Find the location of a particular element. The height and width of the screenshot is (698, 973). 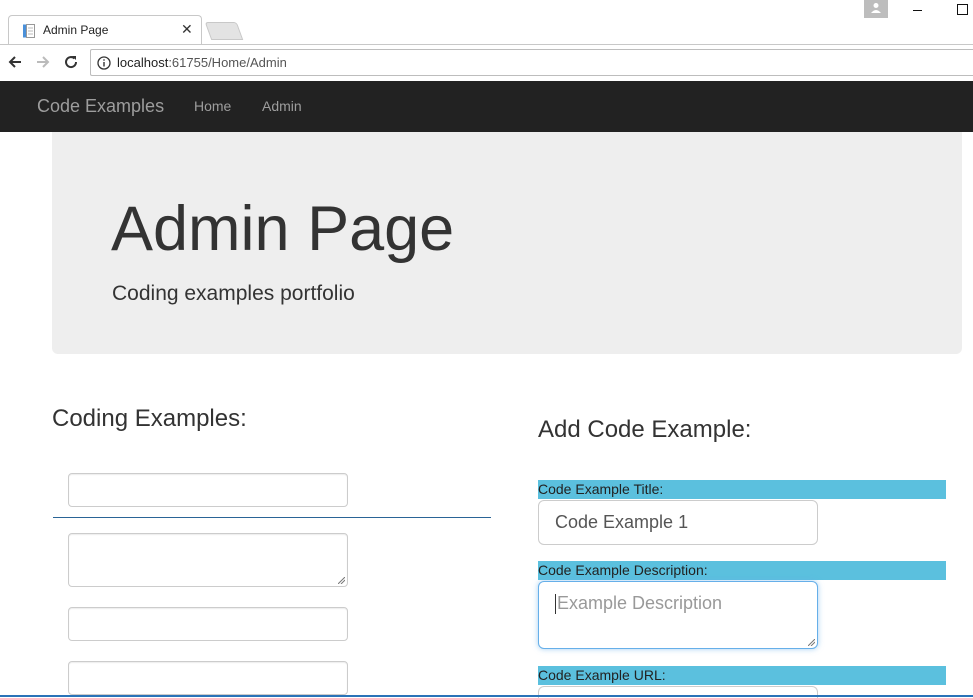

browser-titlebar: Admin Page ✕ is located at coordinates (486, 22).